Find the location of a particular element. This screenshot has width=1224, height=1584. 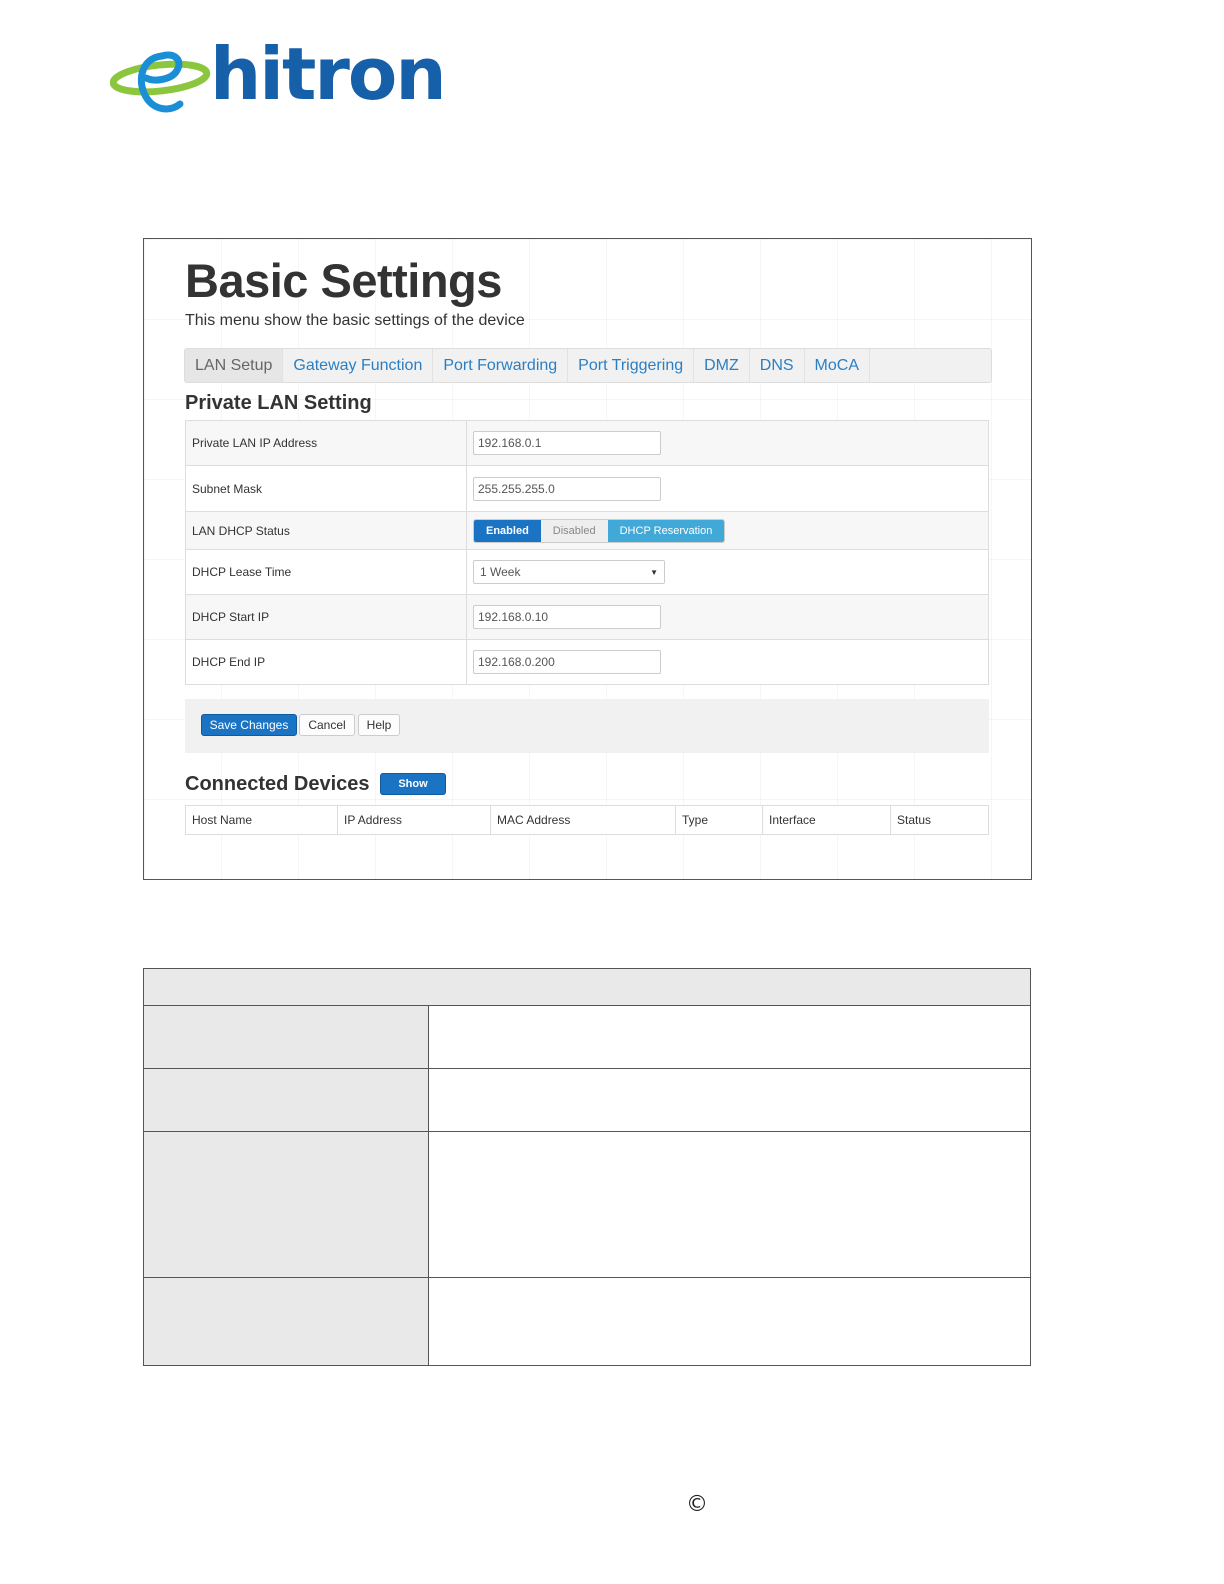

table-row: Private LAN IP Address is located at coordinates (587, 443).